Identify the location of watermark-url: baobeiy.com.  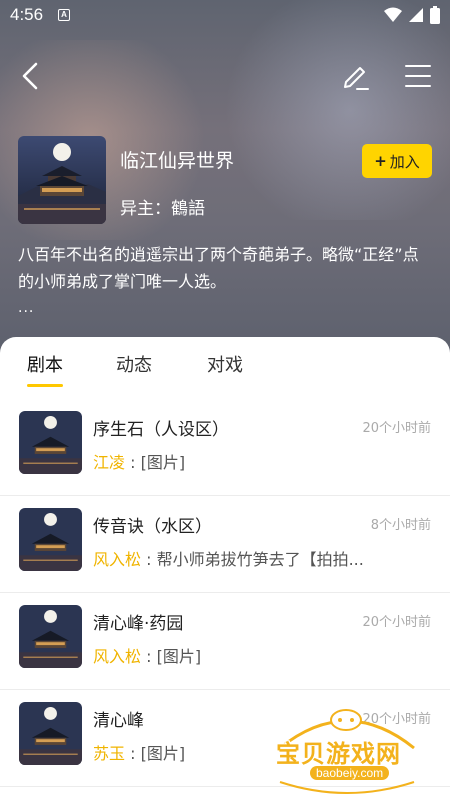
(350, 773).